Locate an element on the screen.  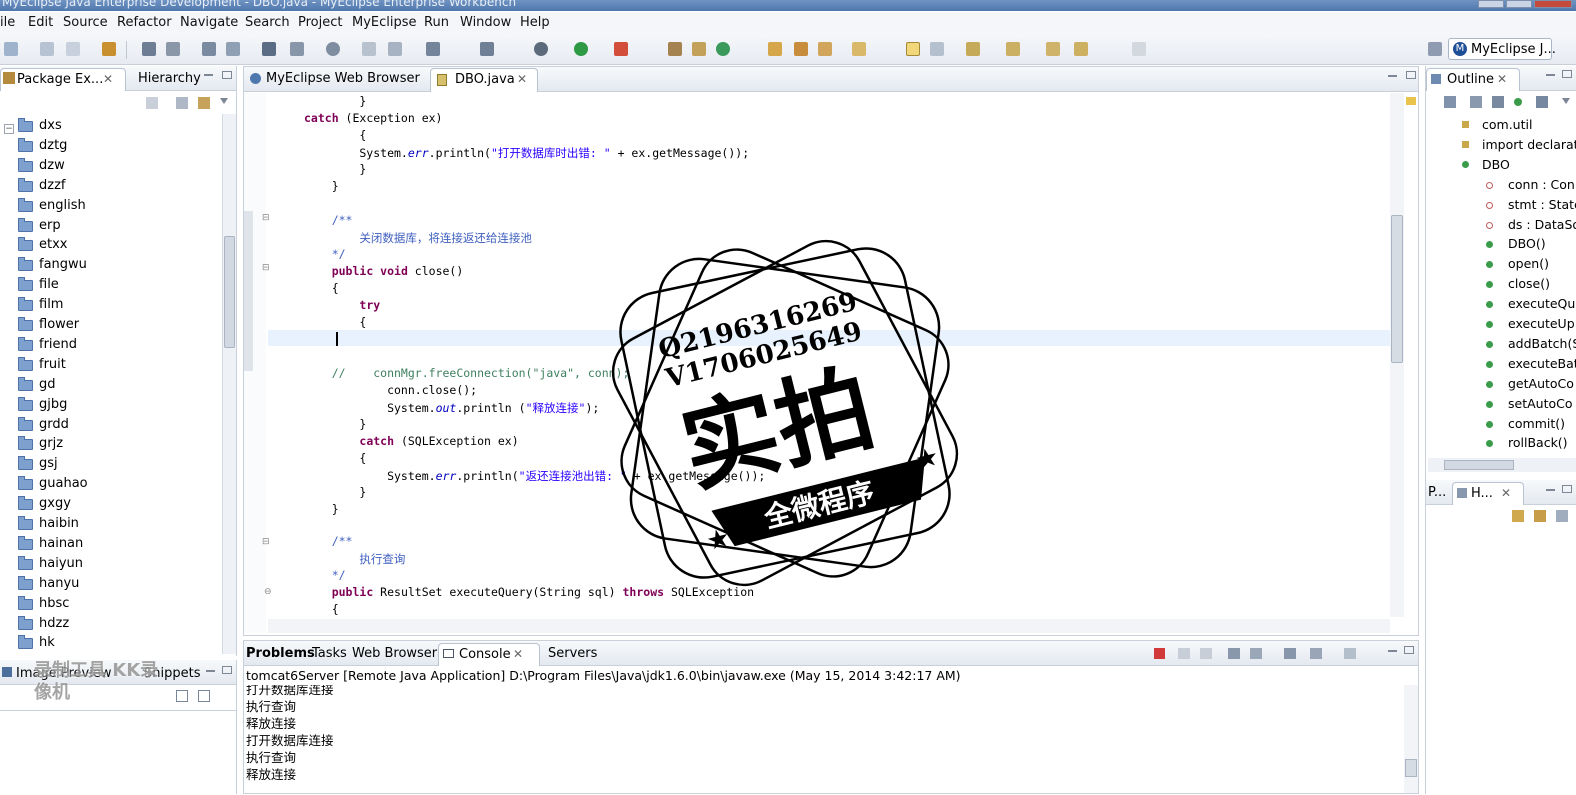
outline-horizontal-scrollbar is located at coordinates (1502, 465).